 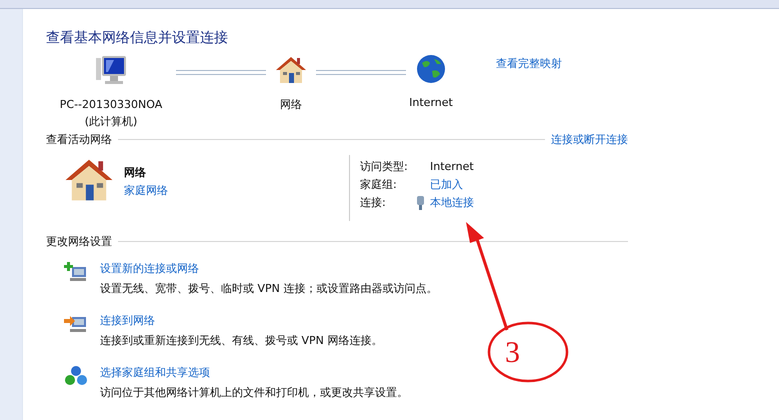 What do you see at coordinates (452, 202) in the screenshot?
I see `property-link: 本地连接` at bounding box center [452, 202].